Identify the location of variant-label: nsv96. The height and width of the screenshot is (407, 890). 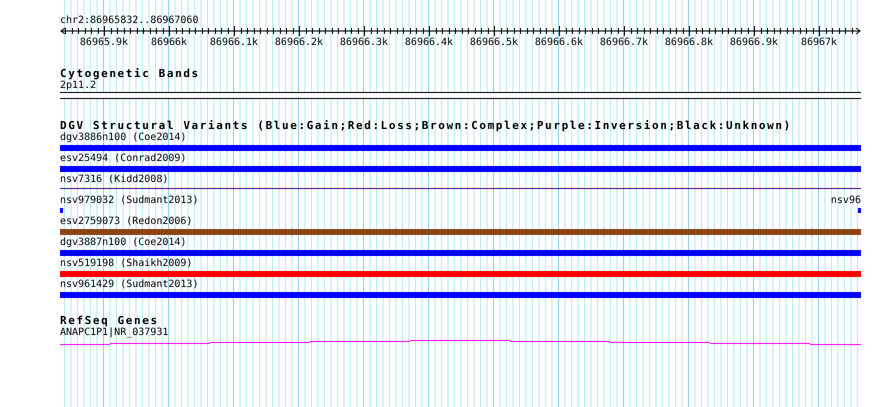
(845, 200).